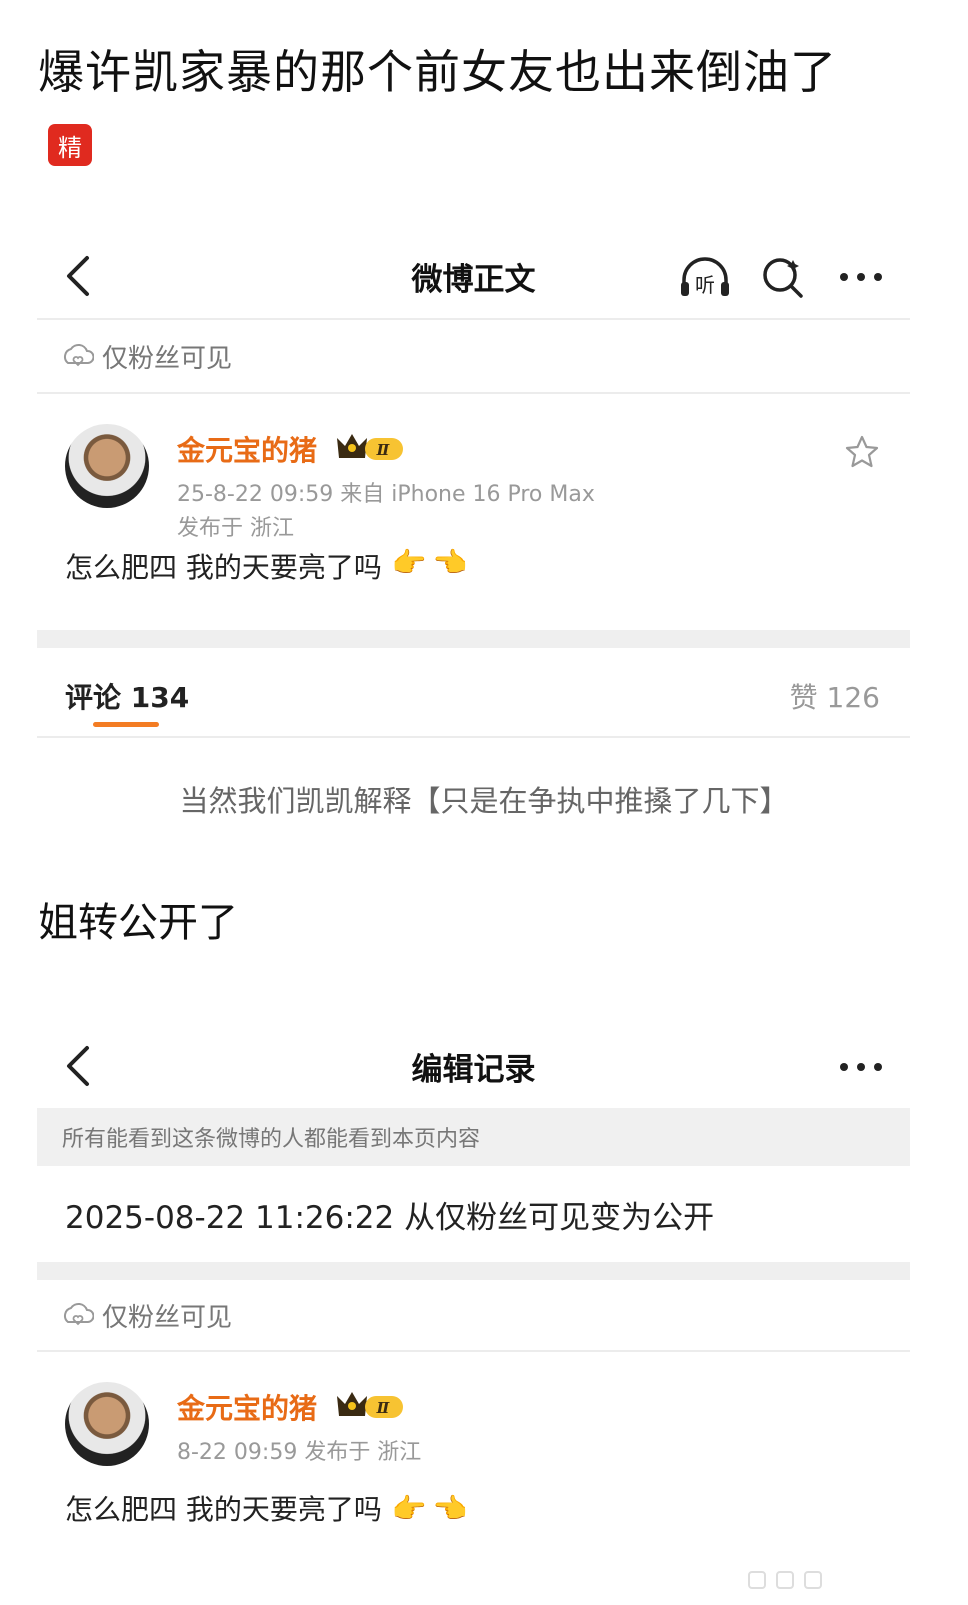  I want to click on visibility-notice: 所有能看到这条微博的人都能看到本页内容, so click(473, 1137).